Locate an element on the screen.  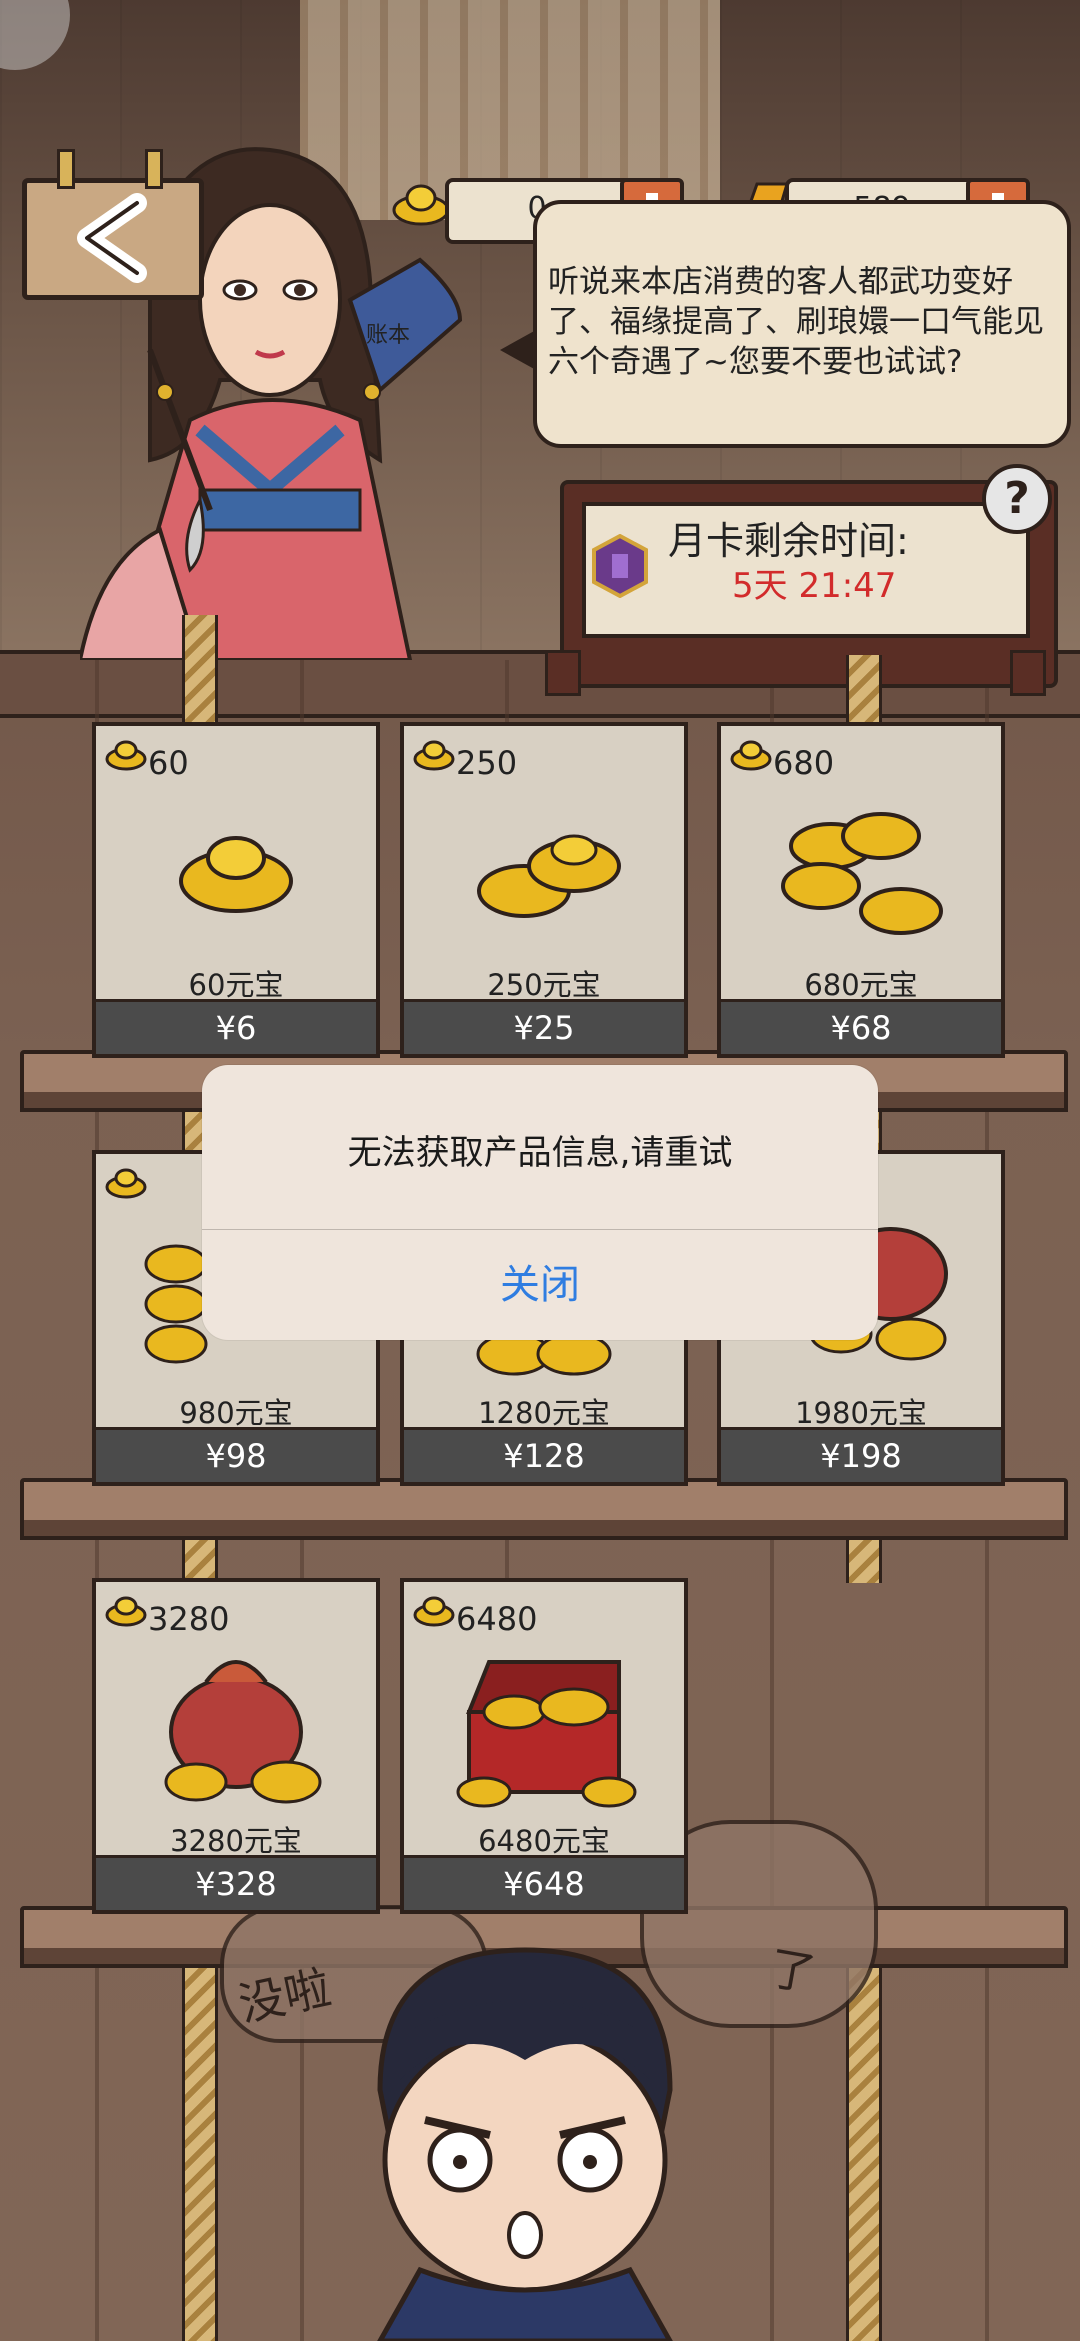
alert-close-button: 关闭 is located at coordinates (540, 1285).